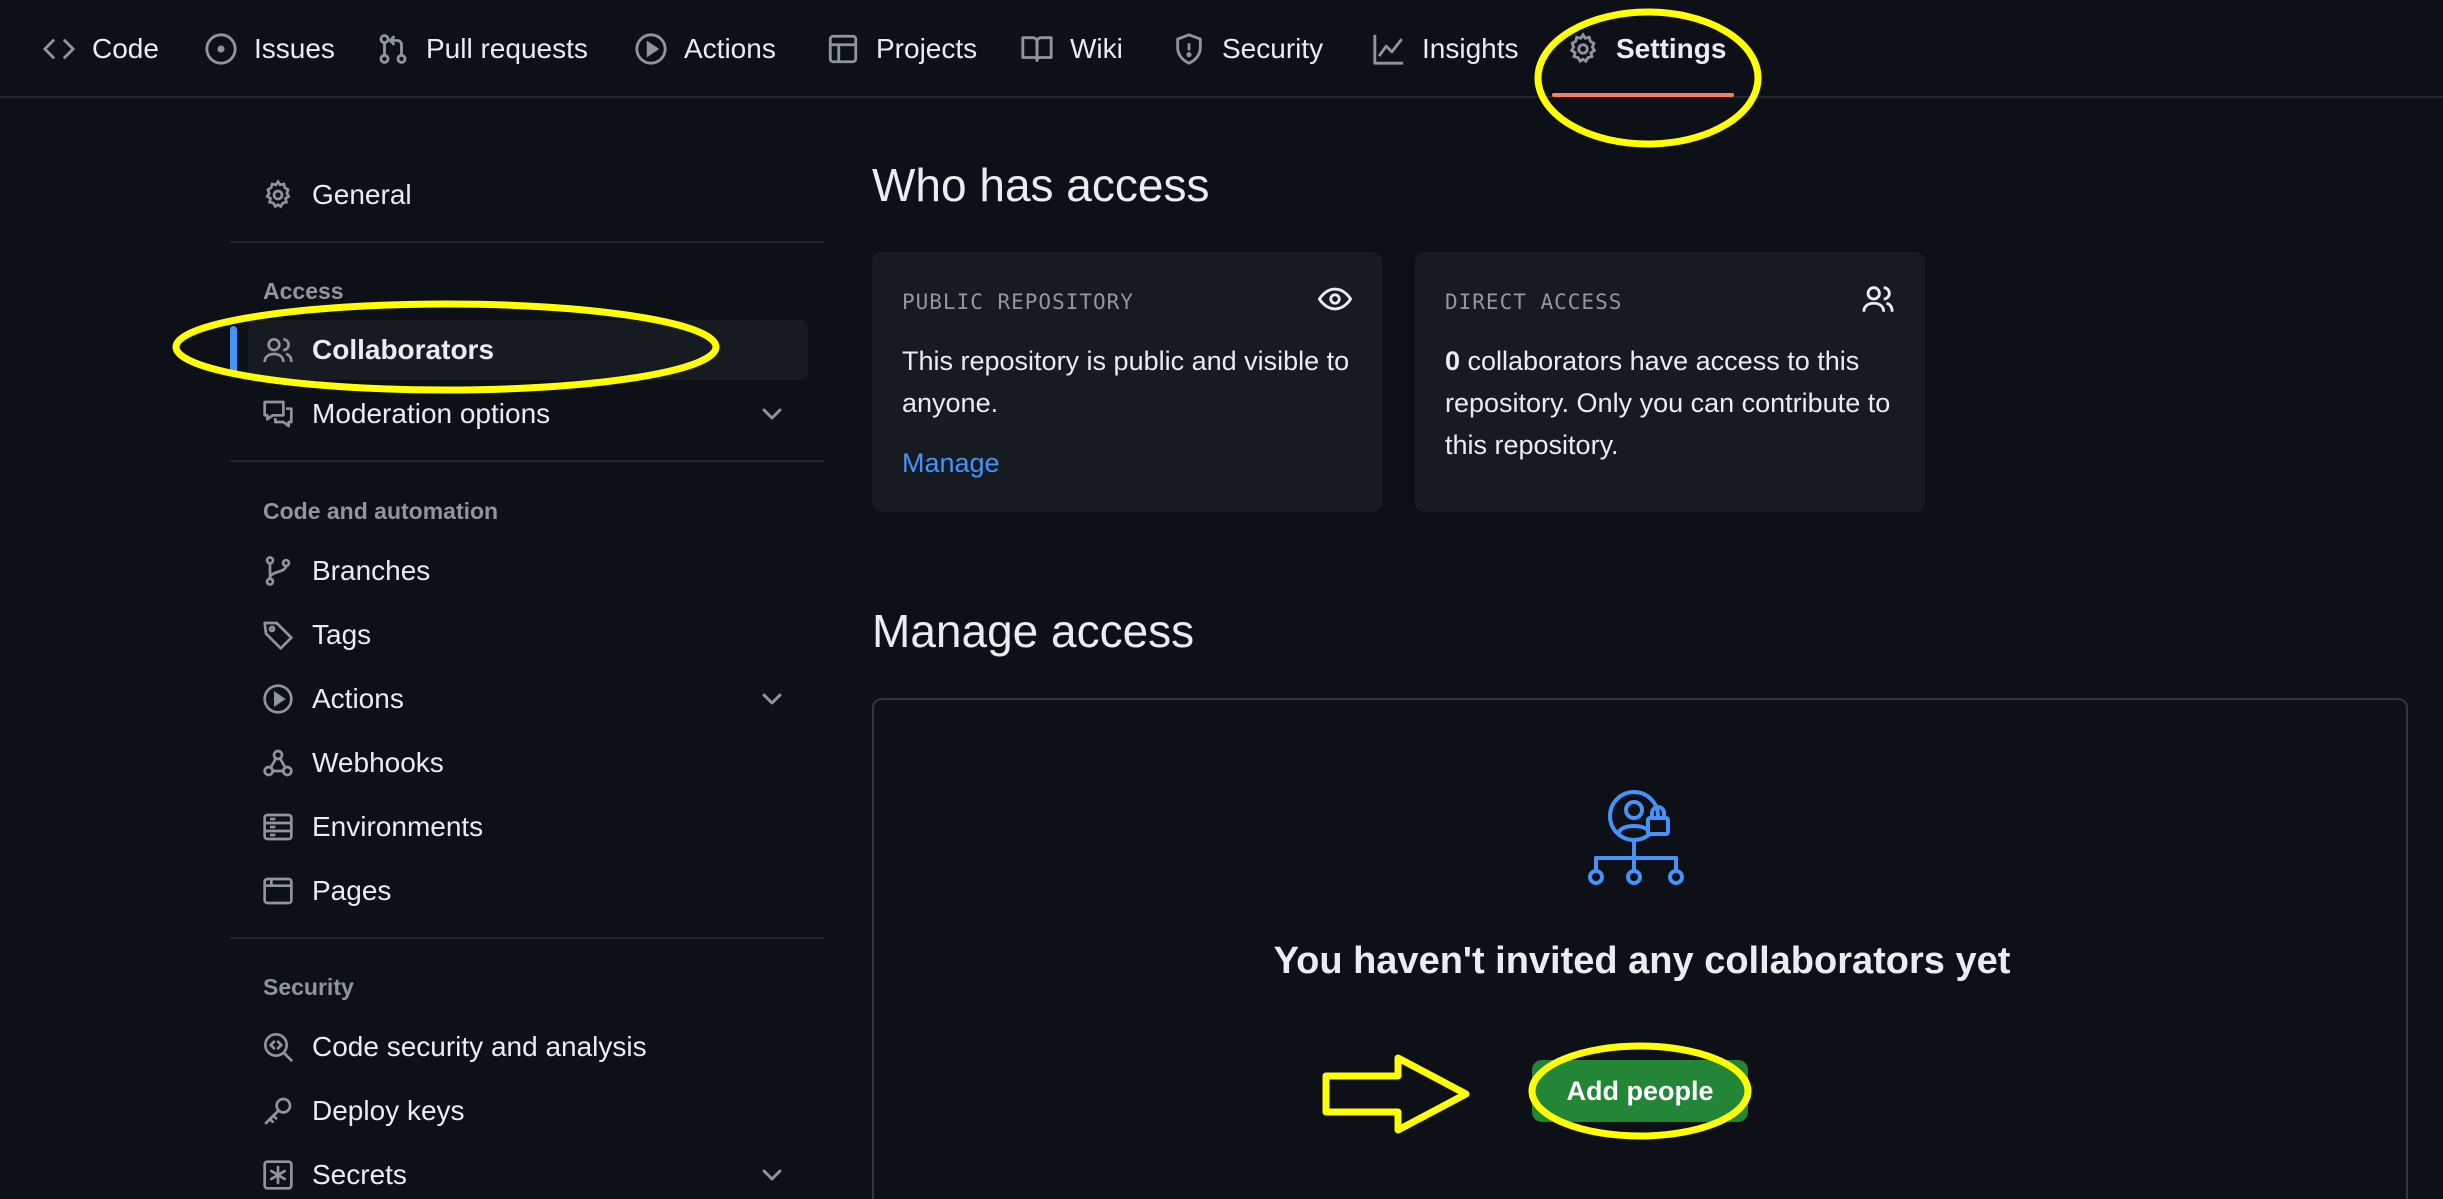 Image resolution: width=2443 pixels, height=1199 pixels. I want to click on sidebar-item-code-security: Code security and analysis, so click(528, 1047).